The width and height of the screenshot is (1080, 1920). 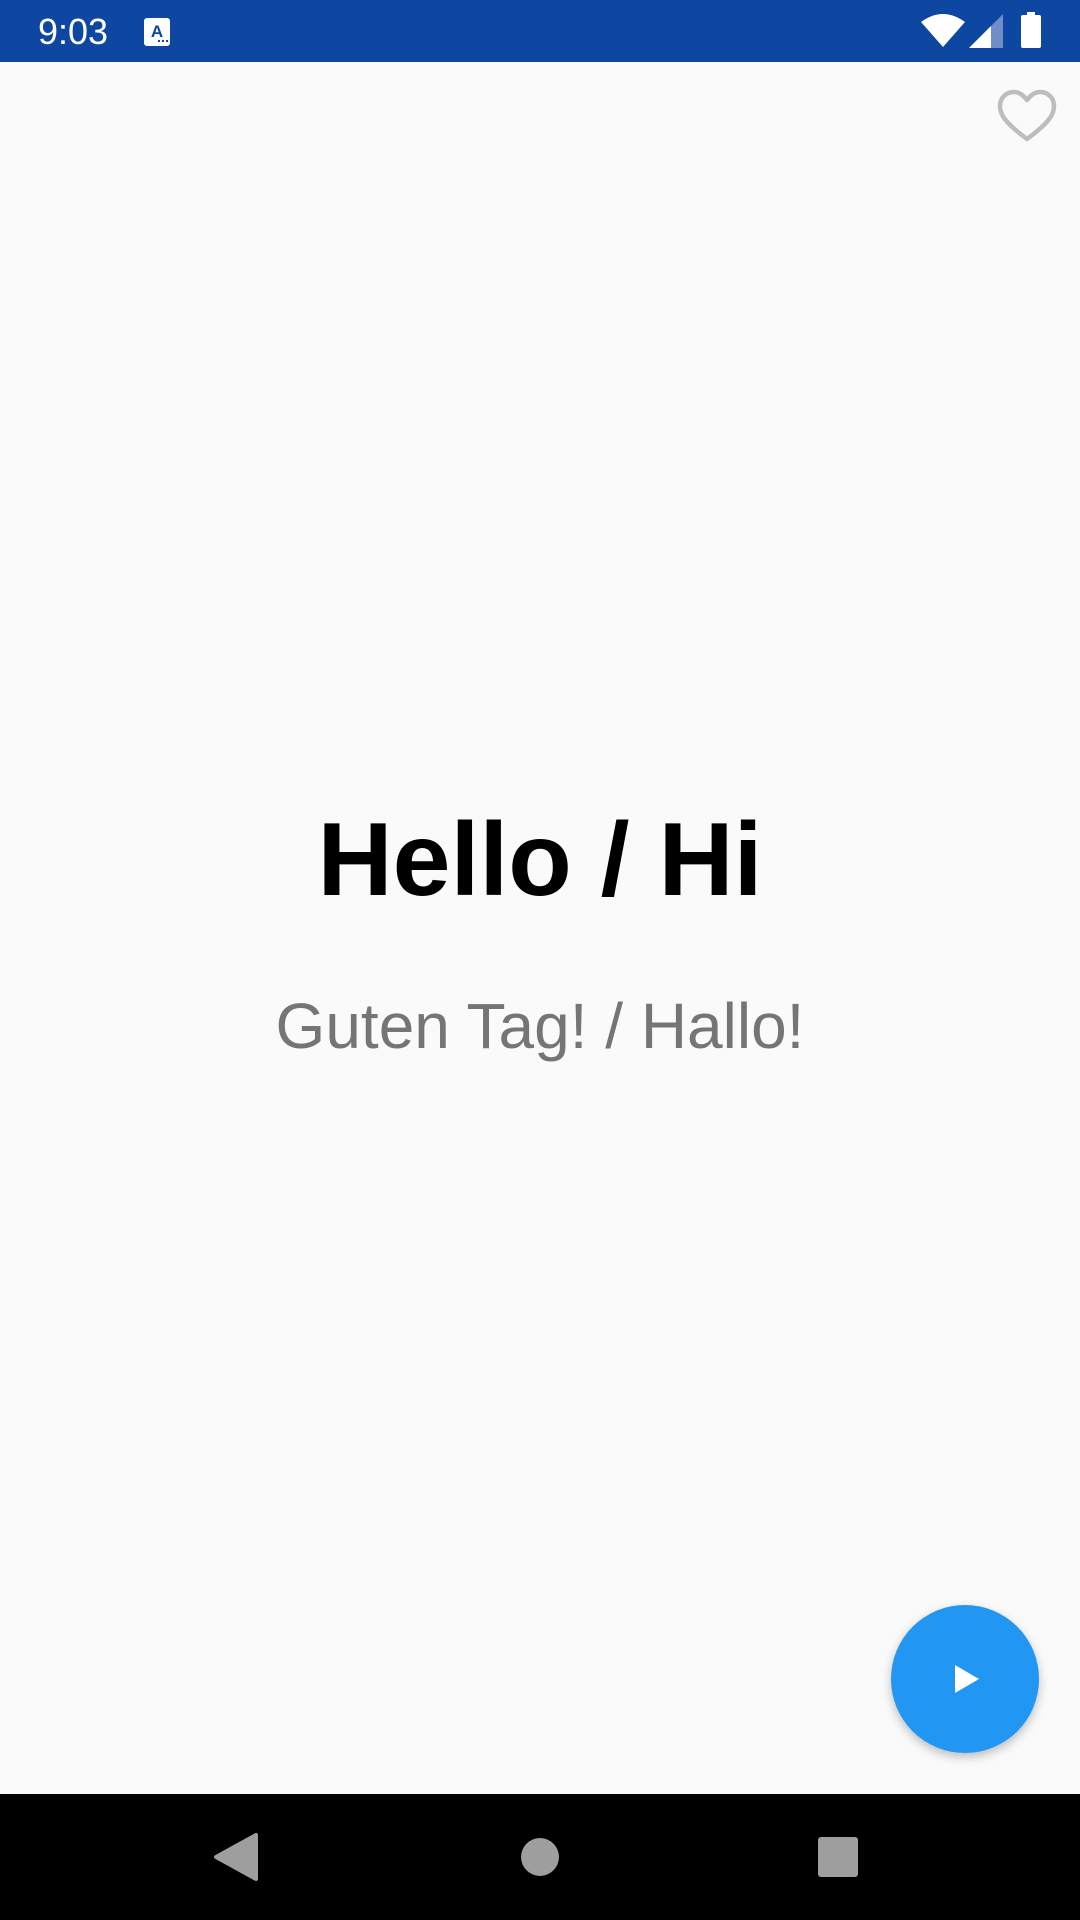 What do you see at coordinates (540, 31) in the screenshot?
I see `status-bar: 9:03 A` at bounding box center [540, 31].